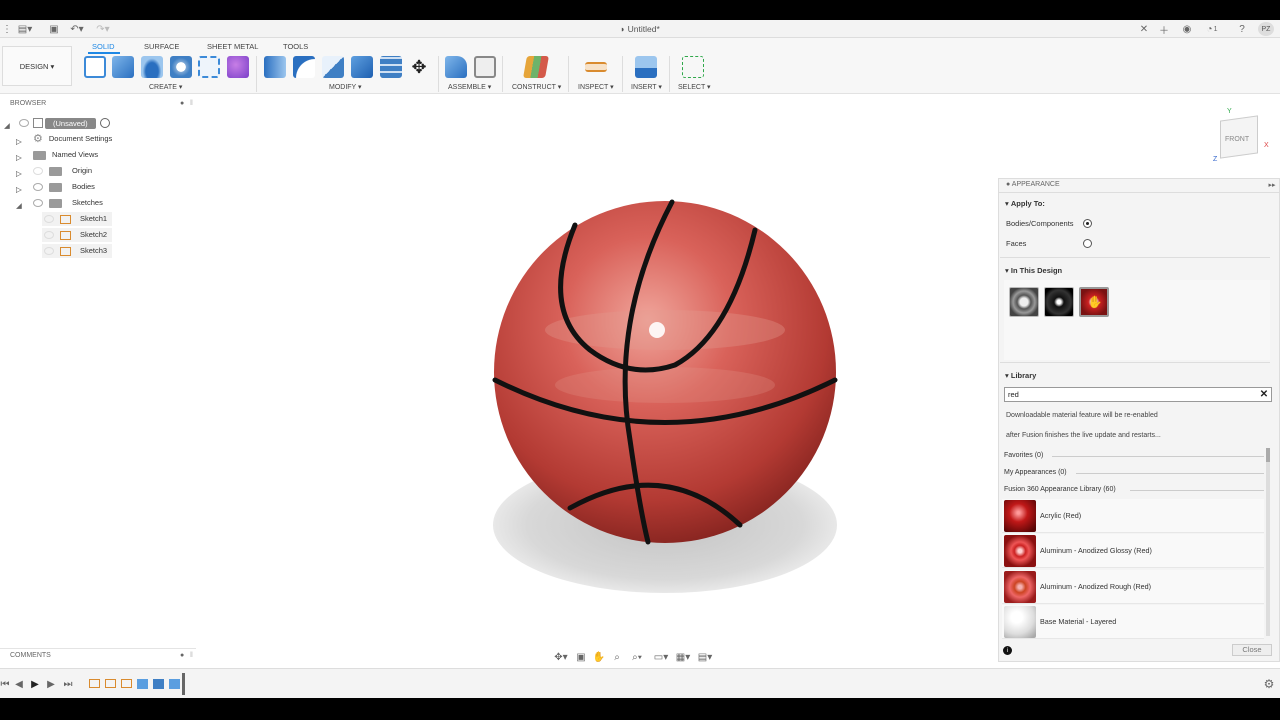 This screenshot has height=720, width=1280. I want to click on orbit-icon: ✥▾, so click(561, 657).